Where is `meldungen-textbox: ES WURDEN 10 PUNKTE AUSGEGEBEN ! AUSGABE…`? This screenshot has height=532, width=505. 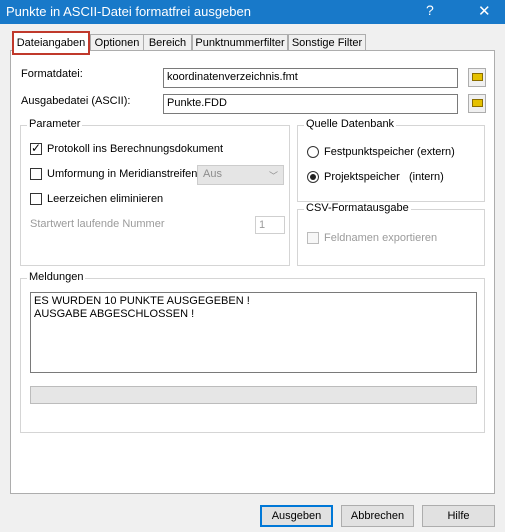 meldungen-textbox: ES WURDEN 10 PUNKTE AUSGEGEBEN ! AUSGABE… is located at coordinates (253, 332).